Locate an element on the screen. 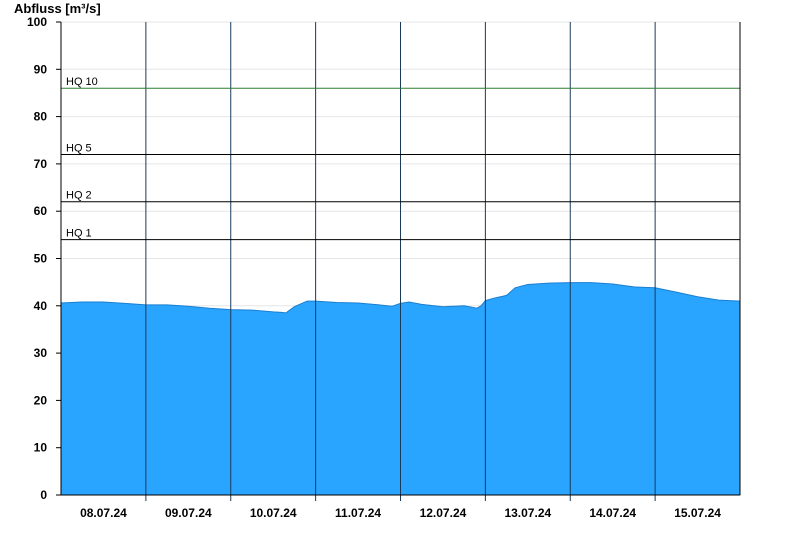 This screenshot has width=800, height=550. y-tick-label-20: 20 is located at coordinates (41, 400).